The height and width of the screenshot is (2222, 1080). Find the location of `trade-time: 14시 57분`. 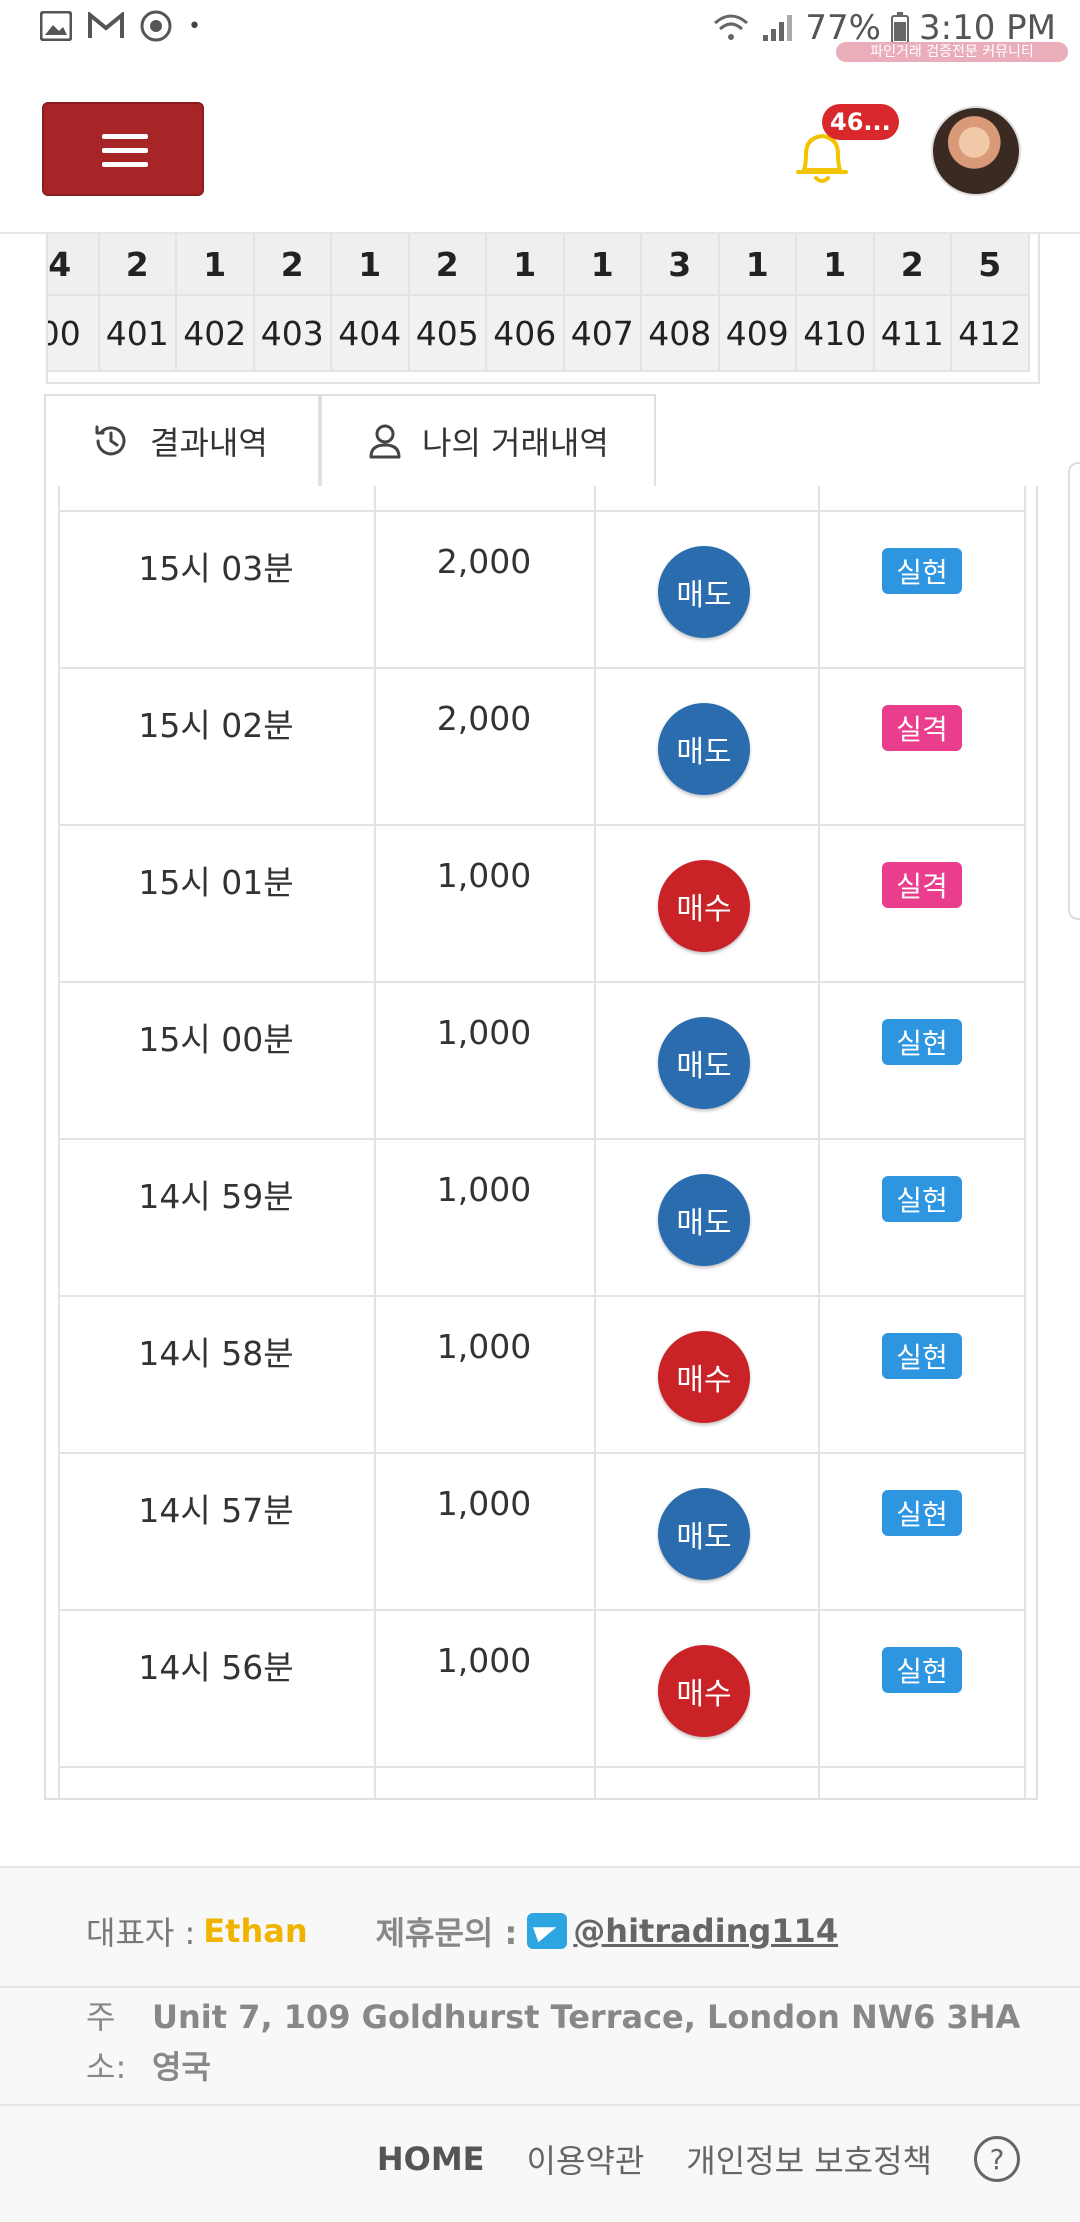

trade-time: 14시 57분 is located at coordinates (216, 1510).